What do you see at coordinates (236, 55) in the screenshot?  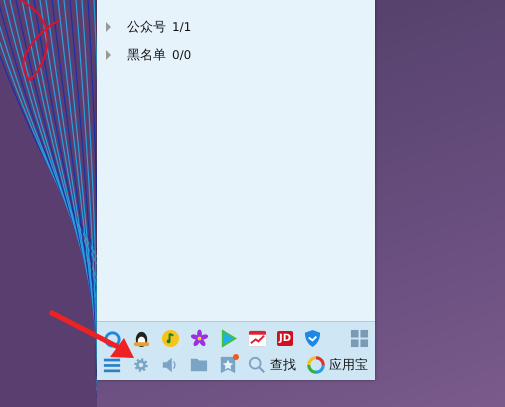 I see `contact-group: 黑名单 0/0` at bounding box center [236, 55].